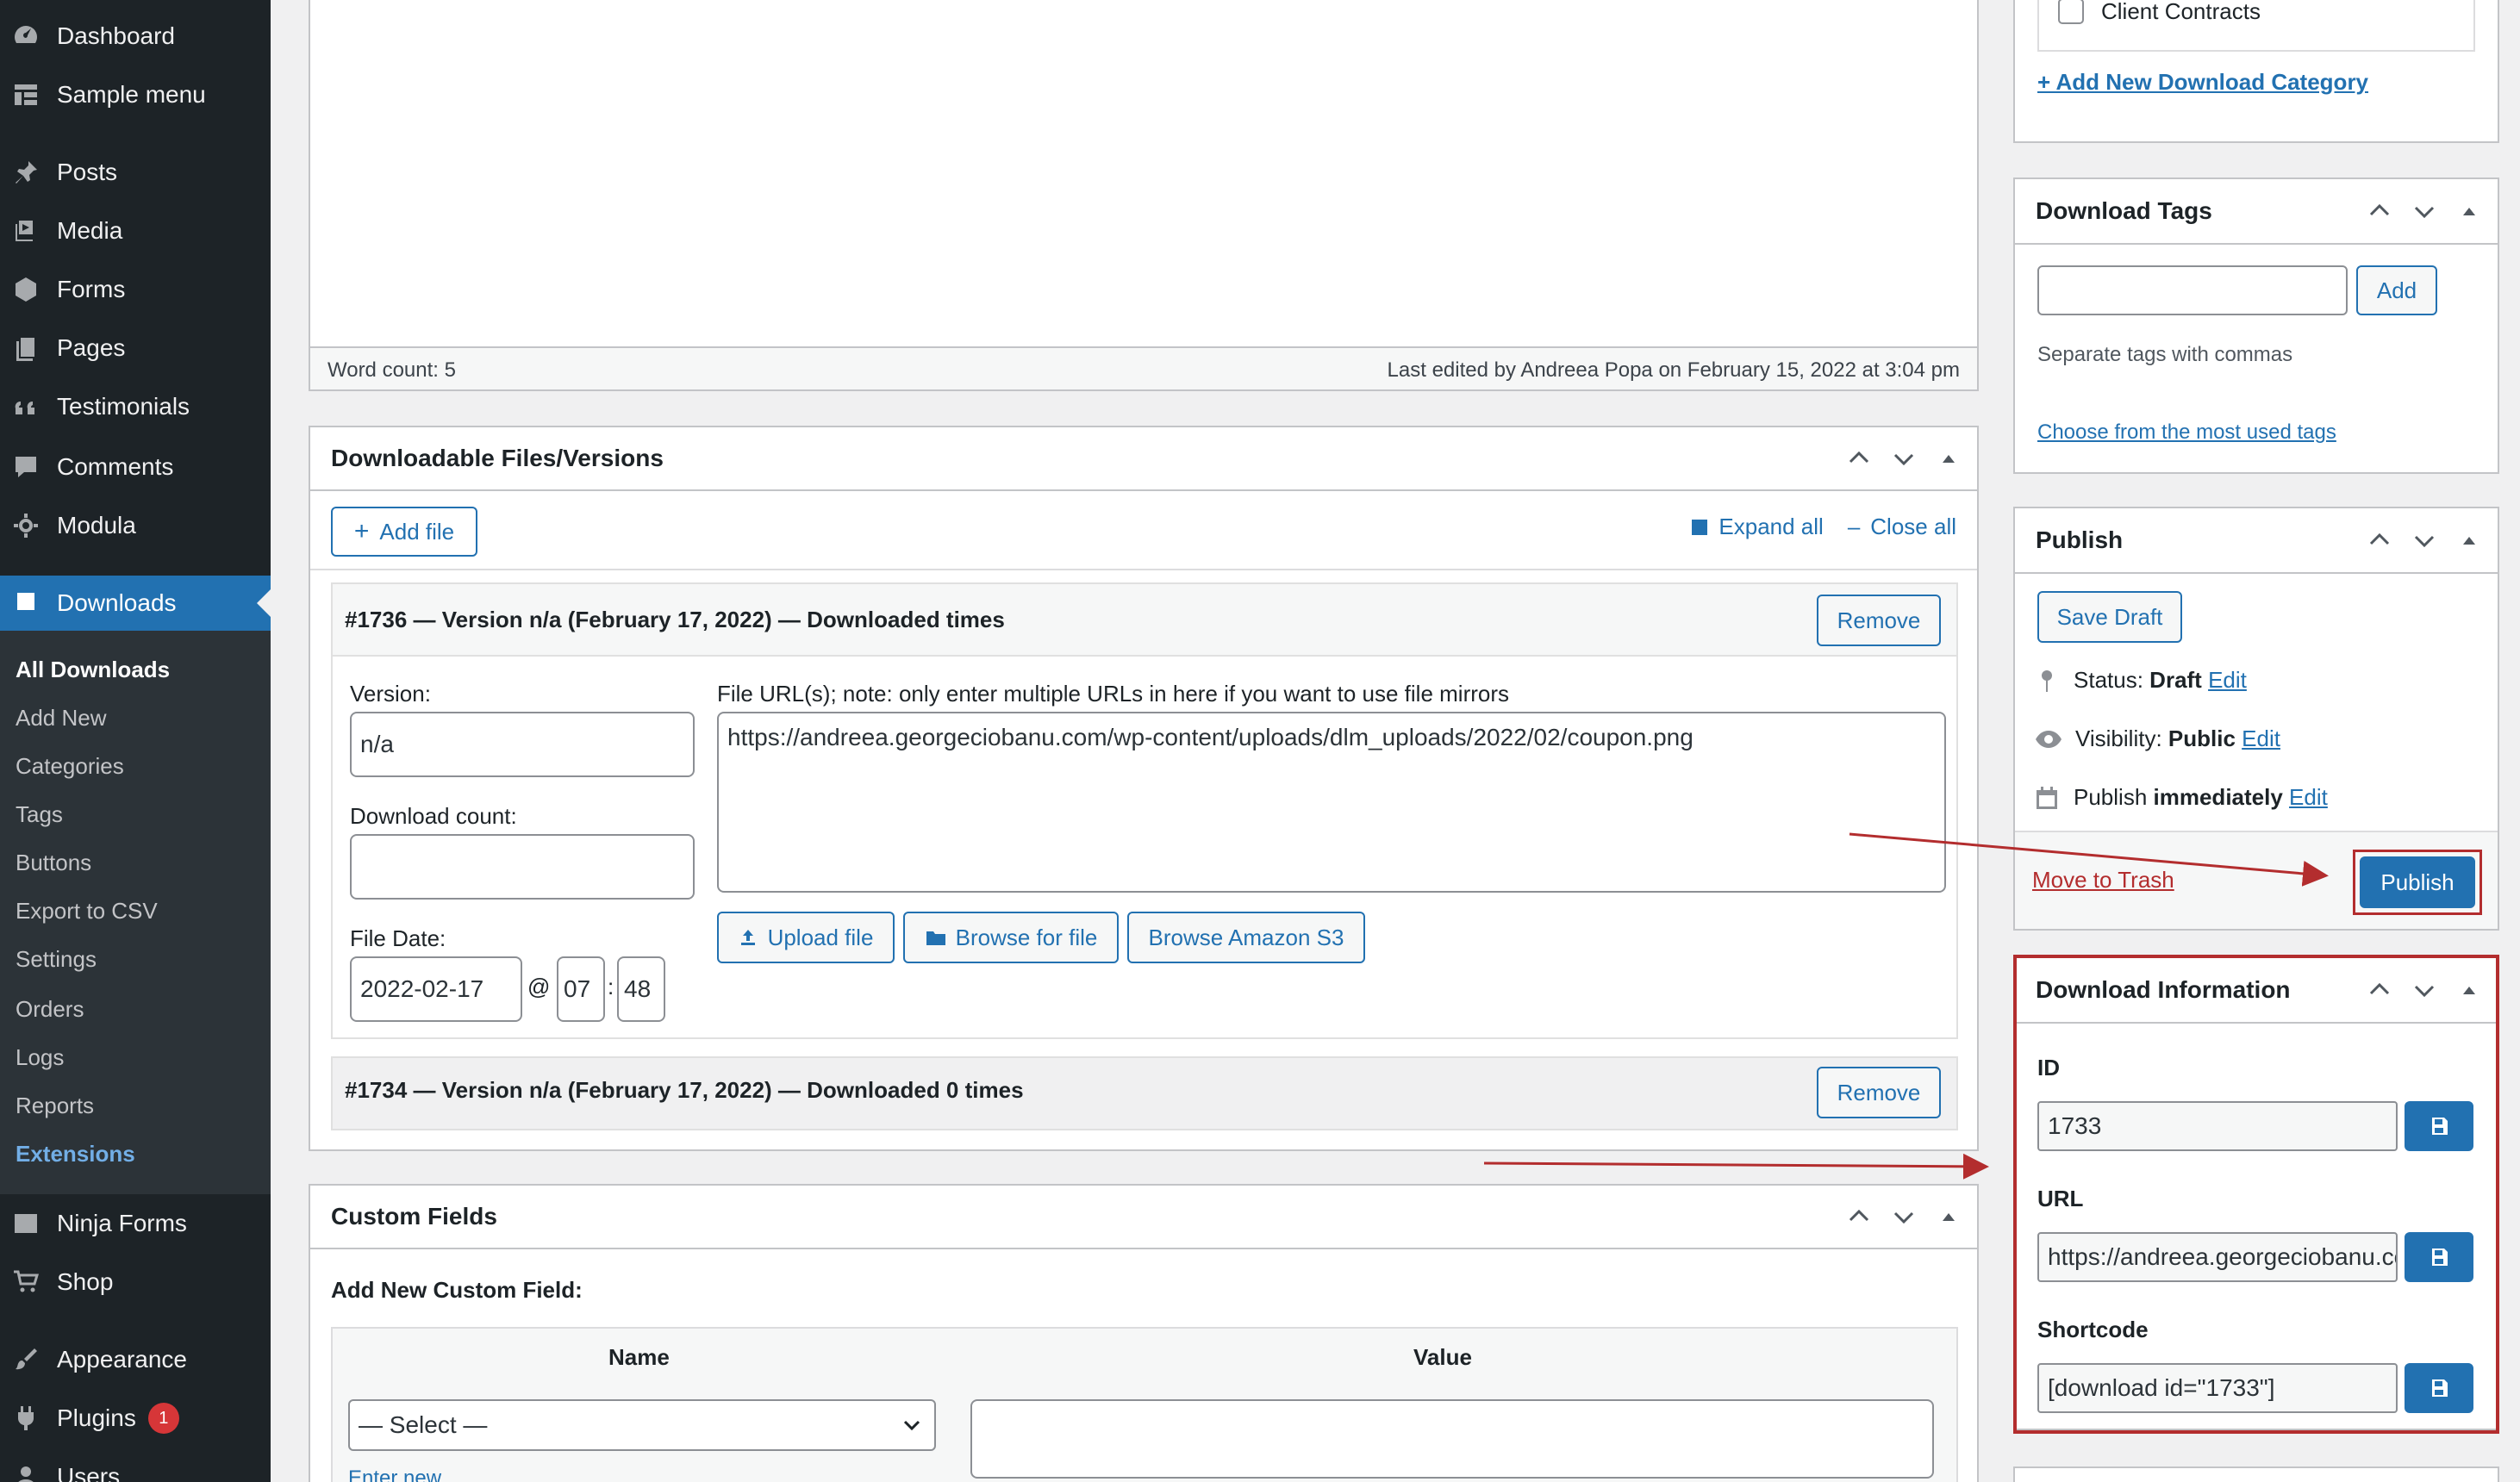 This screenshot has width=2520, height=1482. I want to click on panel-title: Custom Fields, so click(414, 1217).